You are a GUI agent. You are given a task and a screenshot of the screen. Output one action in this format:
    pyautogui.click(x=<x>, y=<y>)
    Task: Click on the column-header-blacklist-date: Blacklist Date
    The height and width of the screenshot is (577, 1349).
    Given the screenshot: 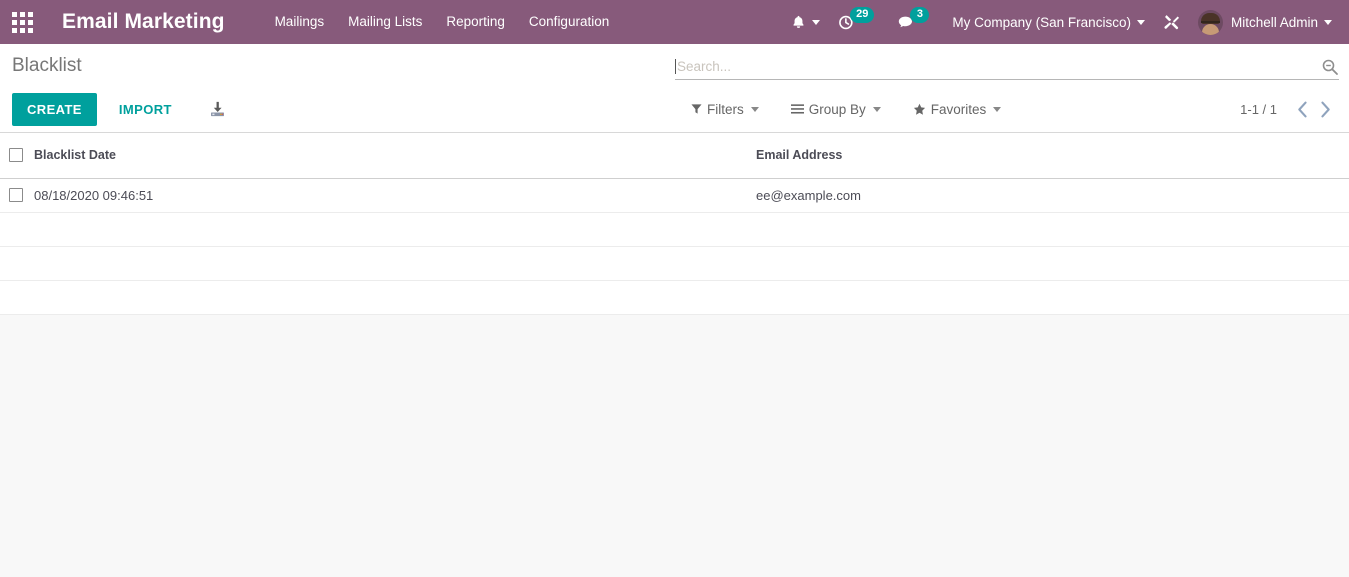 What is the action you would take?
    pyautogui.click(x=395, y=156)
    